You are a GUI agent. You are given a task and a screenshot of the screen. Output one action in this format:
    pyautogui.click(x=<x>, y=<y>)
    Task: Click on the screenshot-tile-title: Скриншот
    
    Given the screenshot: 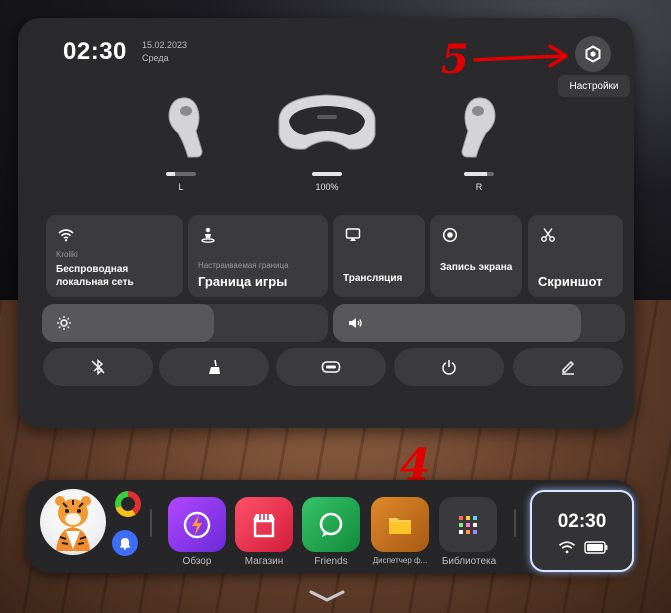 What is the action you would take?
    pyautogui.click(x=570, y=281)
    